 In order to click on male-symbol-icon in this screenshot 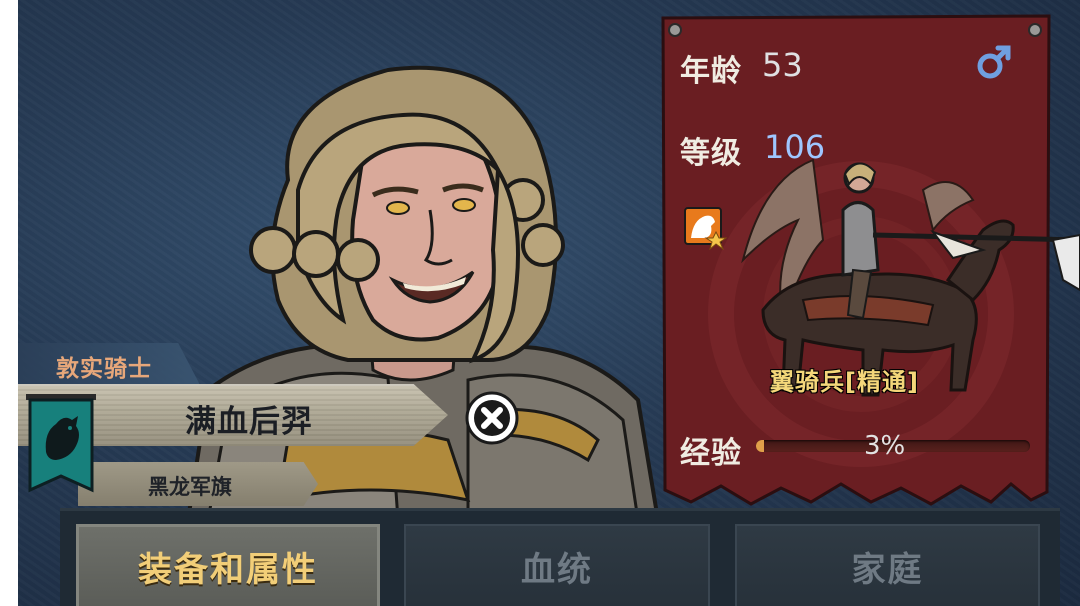, I will do `click(994, 62)`.